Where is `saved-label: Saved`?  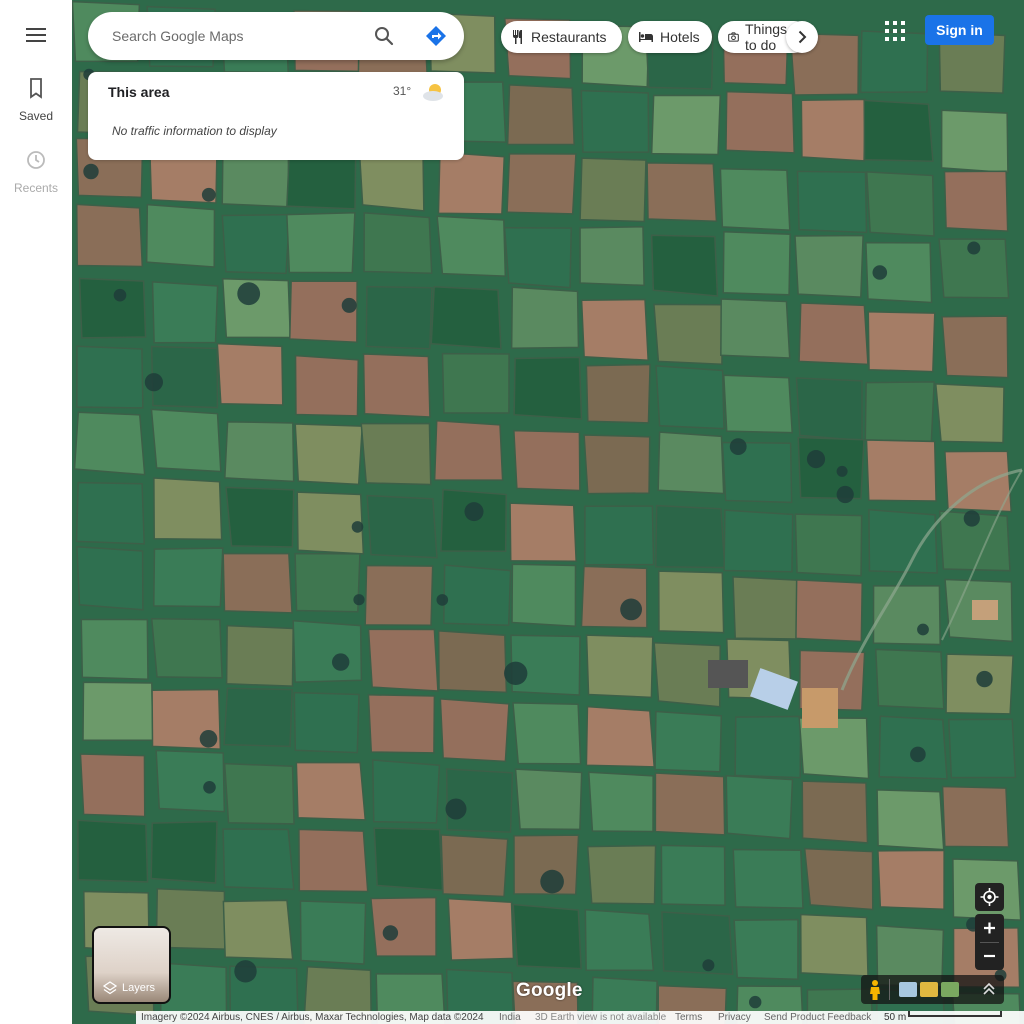
saved-label: Saved is located at coordinates (36, 116).